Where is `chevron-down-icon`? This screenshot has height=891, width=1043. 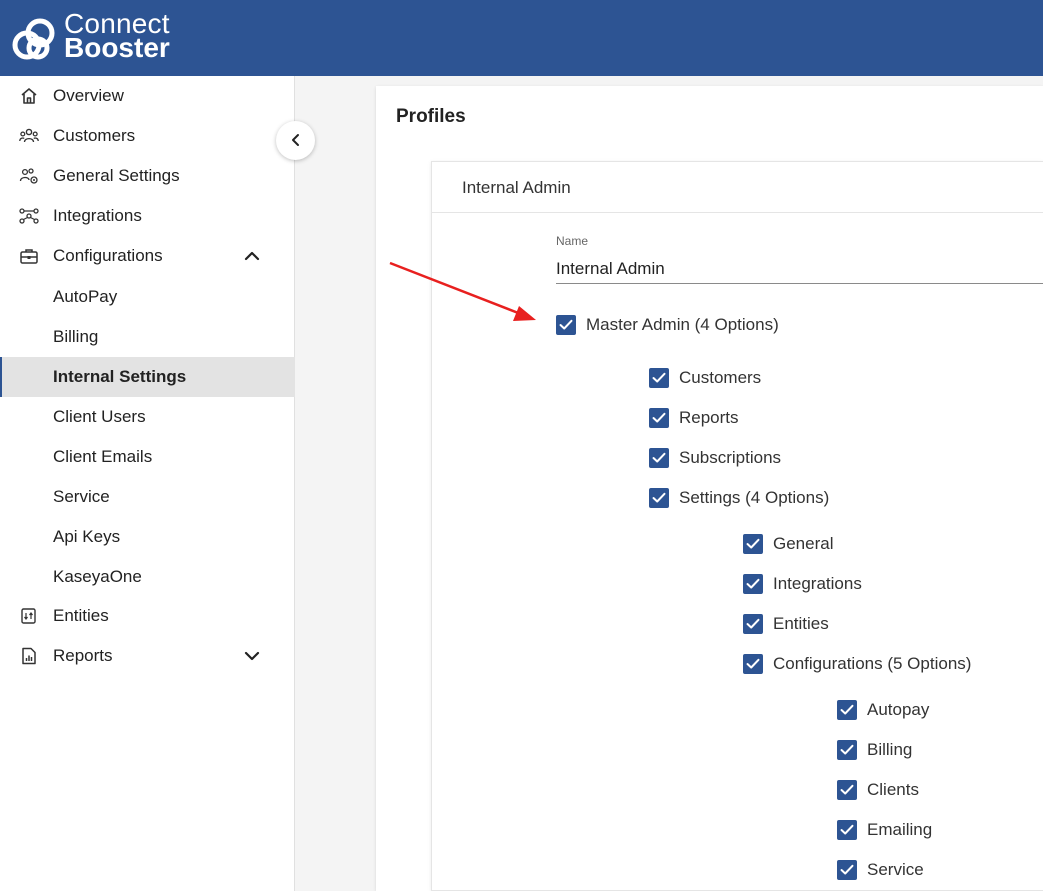 chevron-down-icon is located at coordinates (252, 656).